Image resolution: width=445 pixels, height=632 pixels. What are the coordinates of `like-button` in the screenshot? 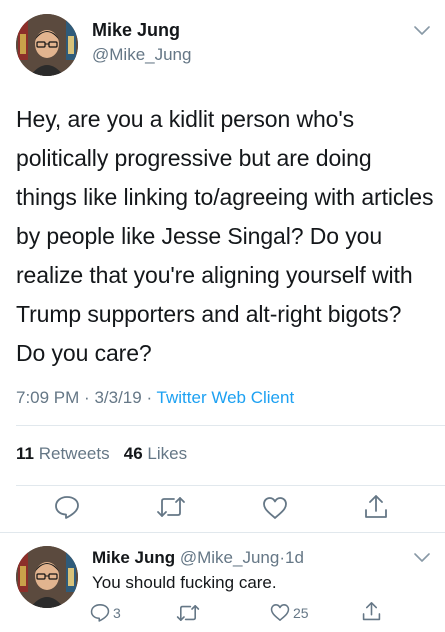 It's located at (275, 508).